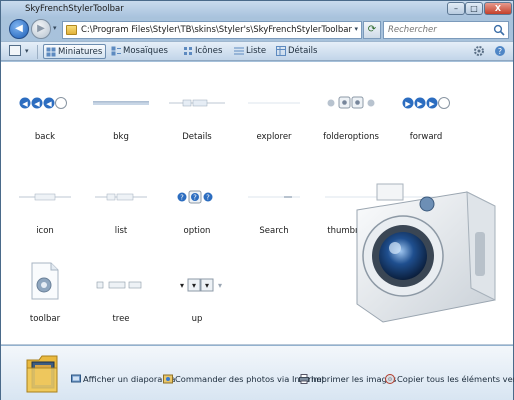 This screenshot has width=514, height=400. What do you see at coordinates (121, 299) in the screenshot?
I see `file-item-tree: tree` at bounding box center [121, 299].